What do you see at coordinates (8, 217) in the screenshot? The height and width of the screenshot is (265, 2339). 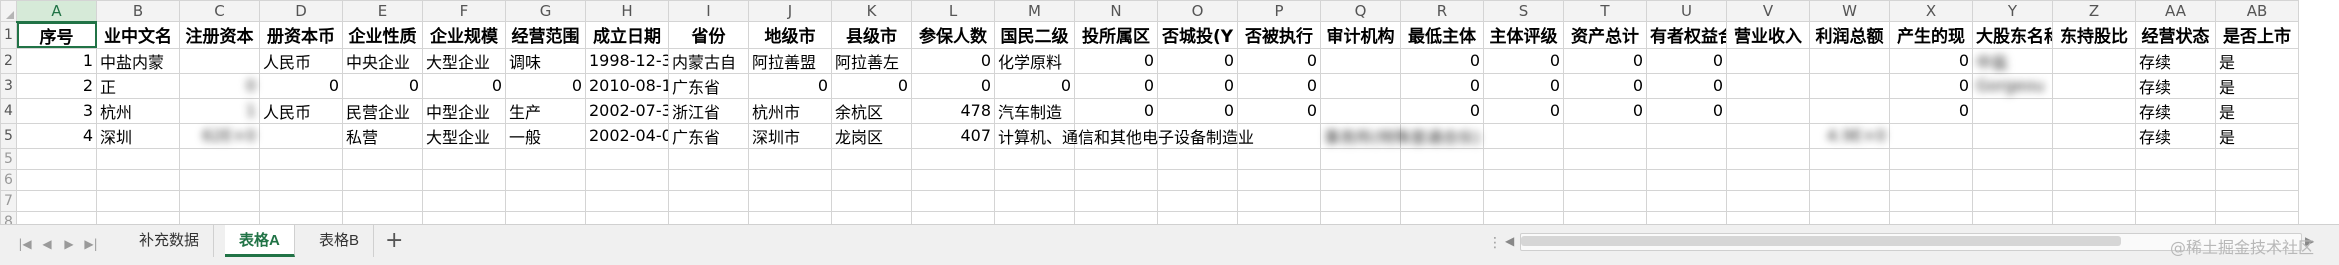 I see `row-header: 8` at bounding box center [8, 217].